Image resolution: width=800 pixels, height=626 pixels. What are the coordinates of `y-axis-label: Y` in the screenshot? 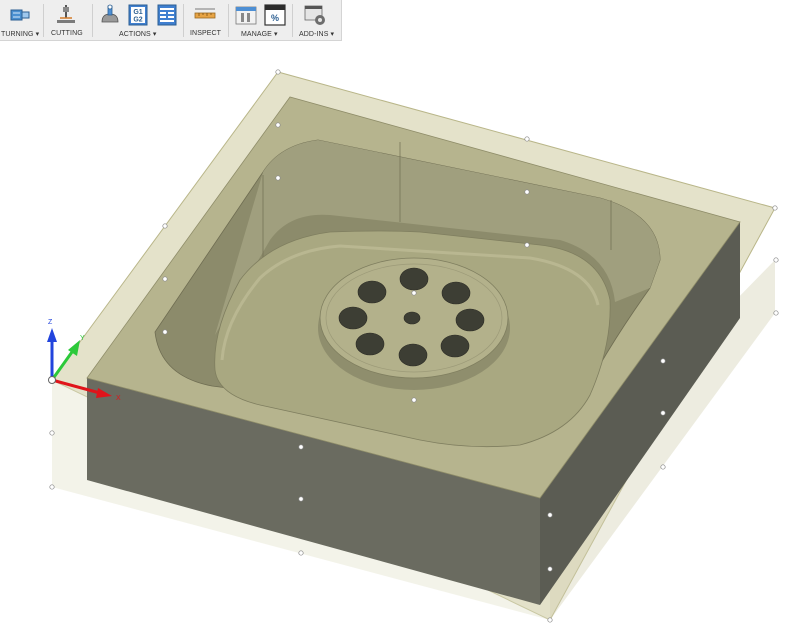 It's located at (82, 338).